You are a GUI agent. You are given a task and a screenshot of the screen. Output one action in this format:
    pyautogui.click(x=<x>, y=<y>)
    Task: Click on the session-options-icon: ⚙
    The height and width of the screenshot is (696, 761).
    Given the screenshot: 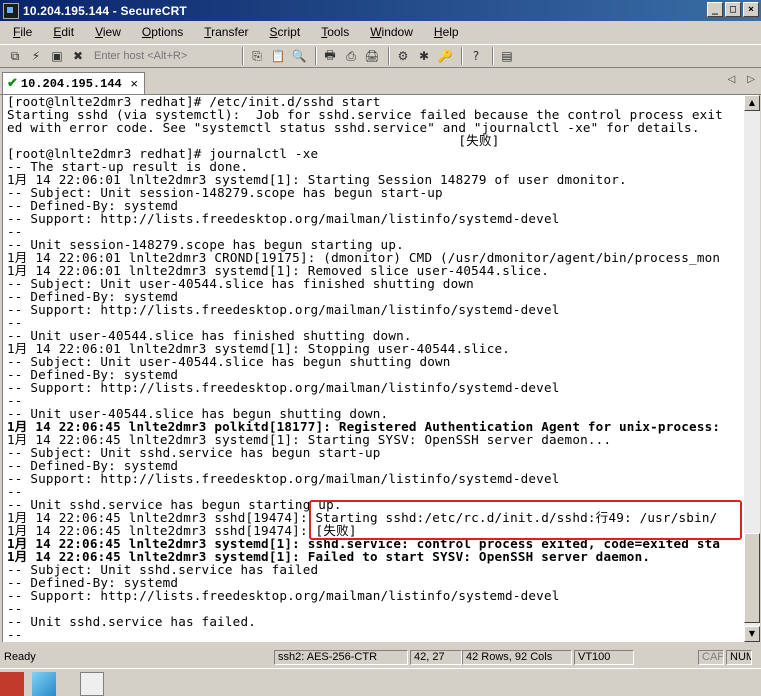 What is the action you would take?
    pyautogui.click(x=403, y=56)
    